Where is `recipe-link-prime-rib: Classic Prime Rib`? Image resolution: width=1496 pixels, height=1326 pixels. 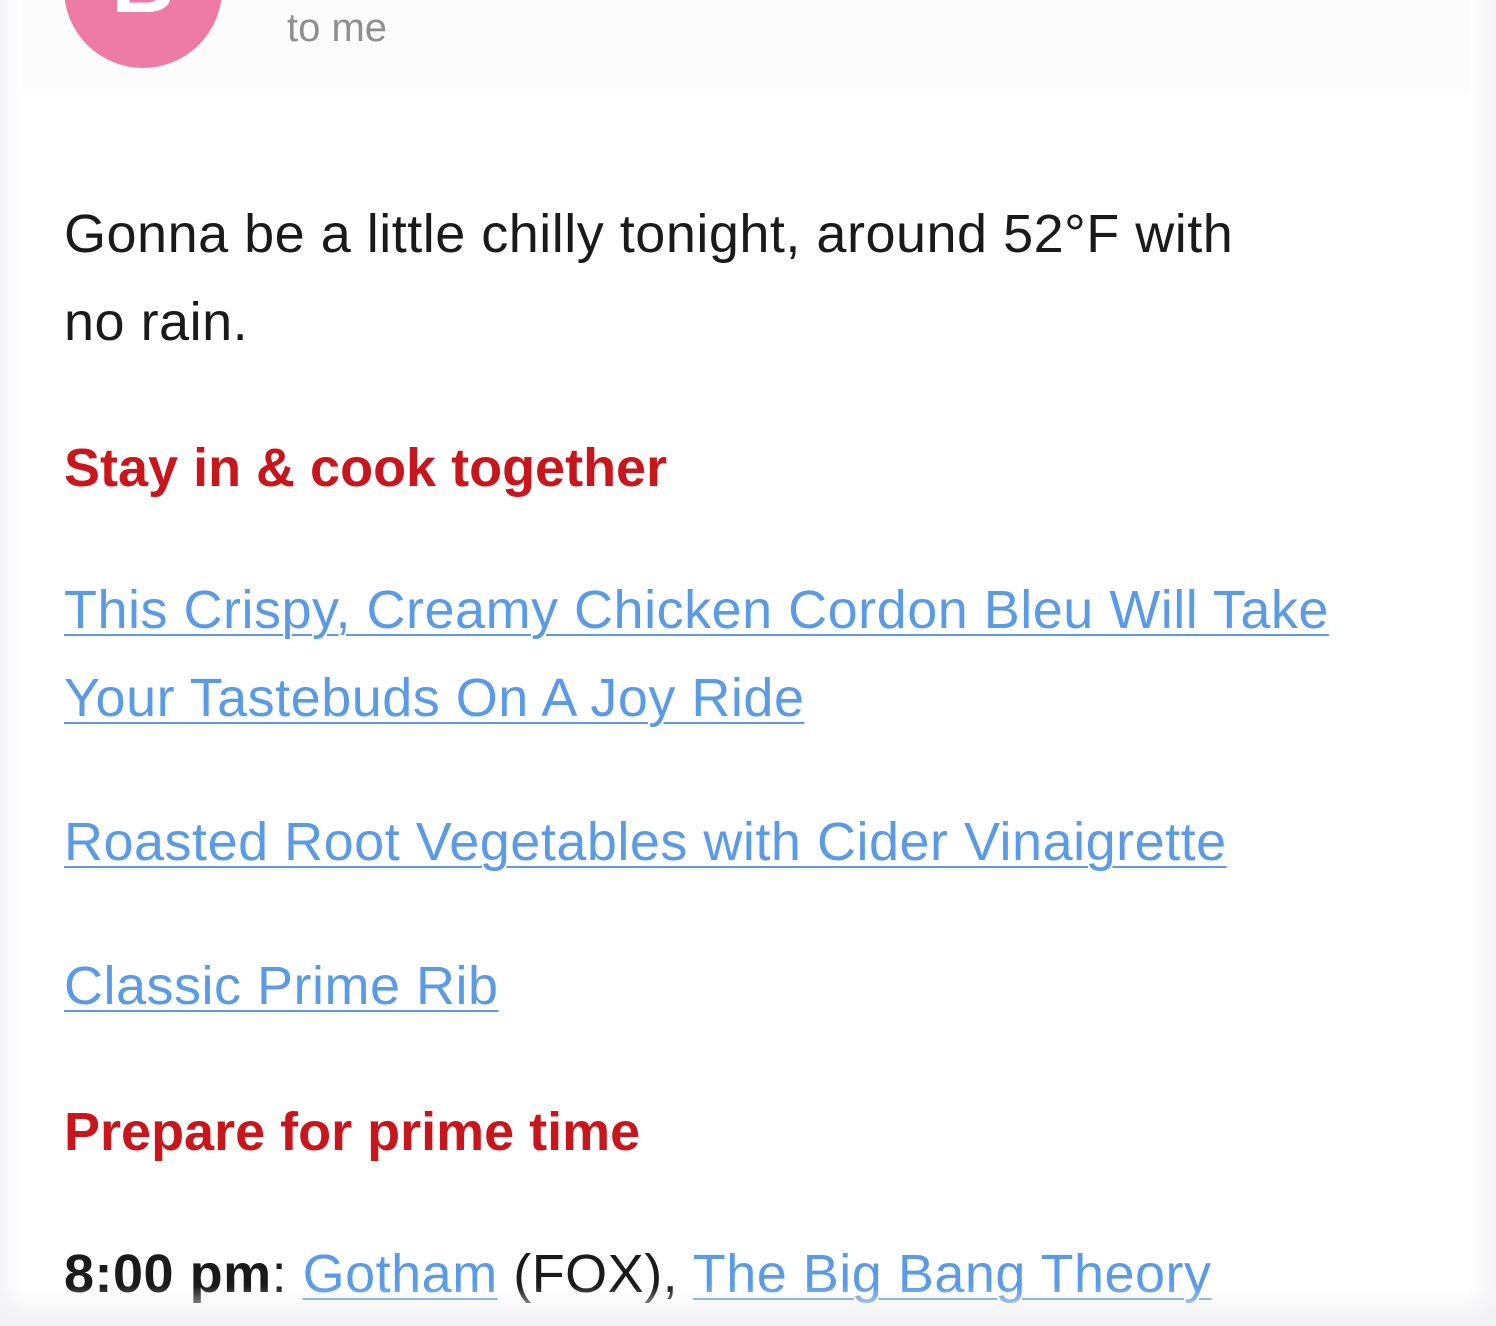 recipe-link-prime-rib: Classic Prime Rib is located at coordinates (281, 986).